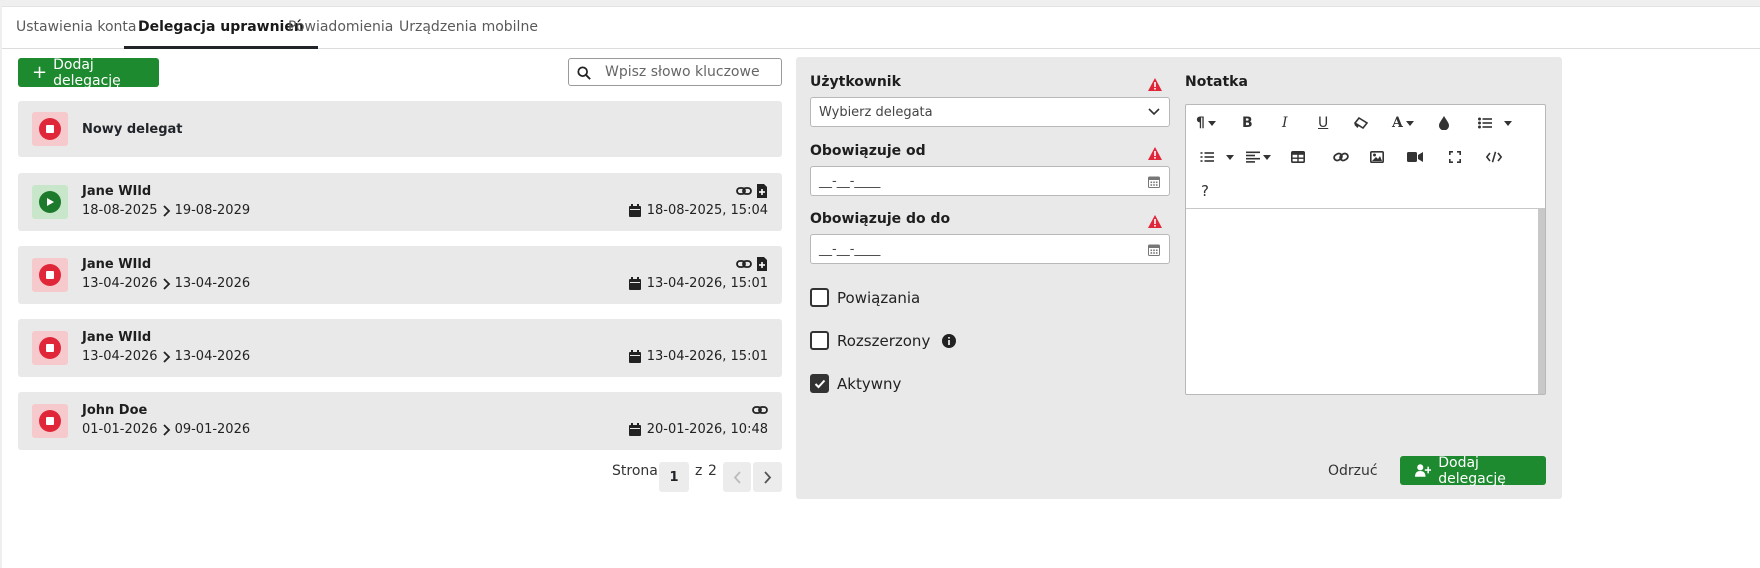  I want to click on help-icon: ?, so click(1205, 191).